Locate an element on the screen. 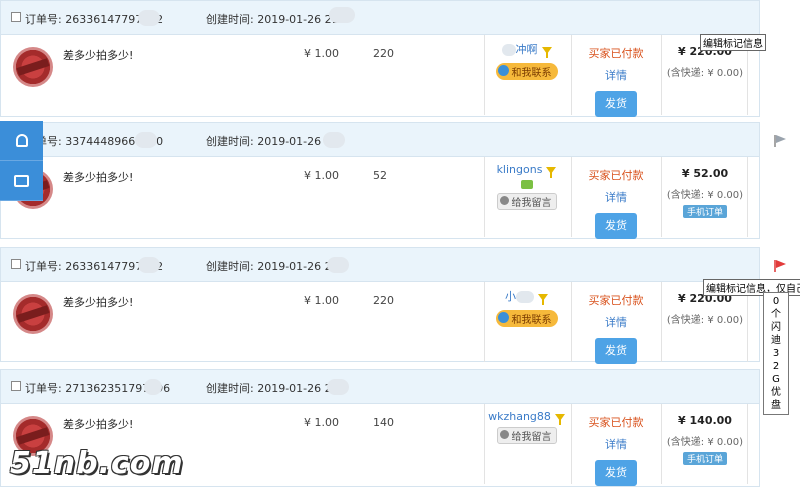 Image resolution: width=800 pixels, height=487 pixels. buyer-cell: klingons 给我留言 is located at coordinates (526, 186).